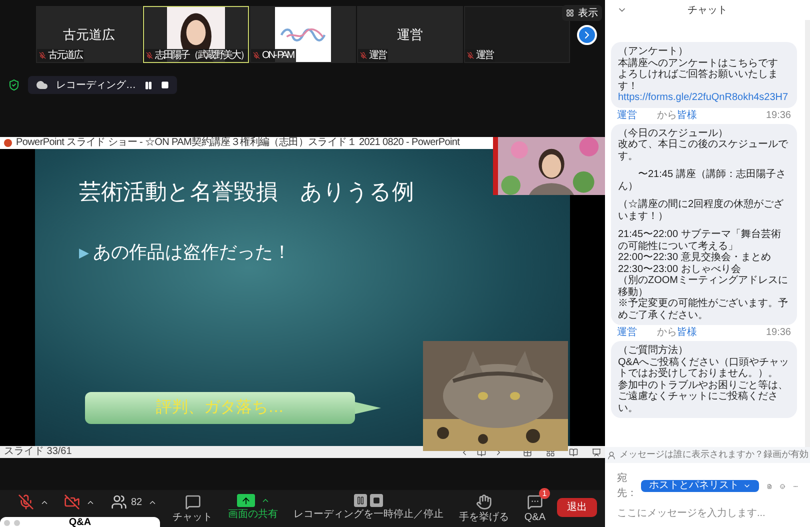 The image size is (810, 527). Describe the element at coordinates (118, 502) in the screenshot. I see `participants-icon` at that location.